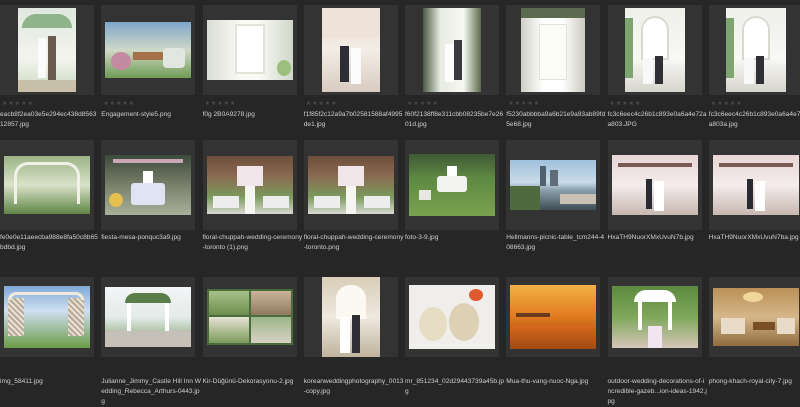  I want to click on file-name: Kir-Düğünü-Dekorasyonu-2.jpg, so click(253, 382).